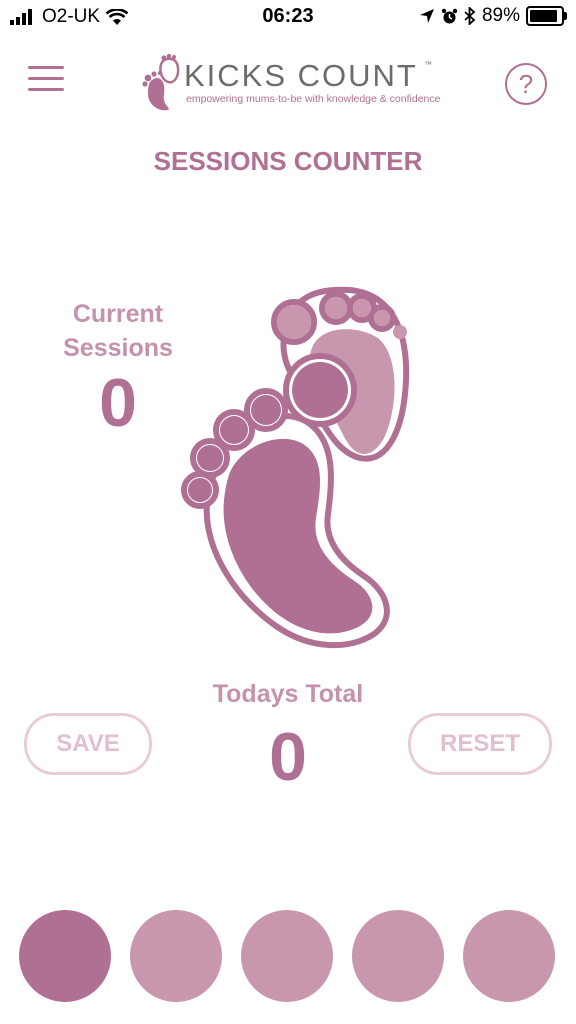 The height and width of the screenshot is (1024, 576). I want to click on reset-button: RESET, so click(480, 744).